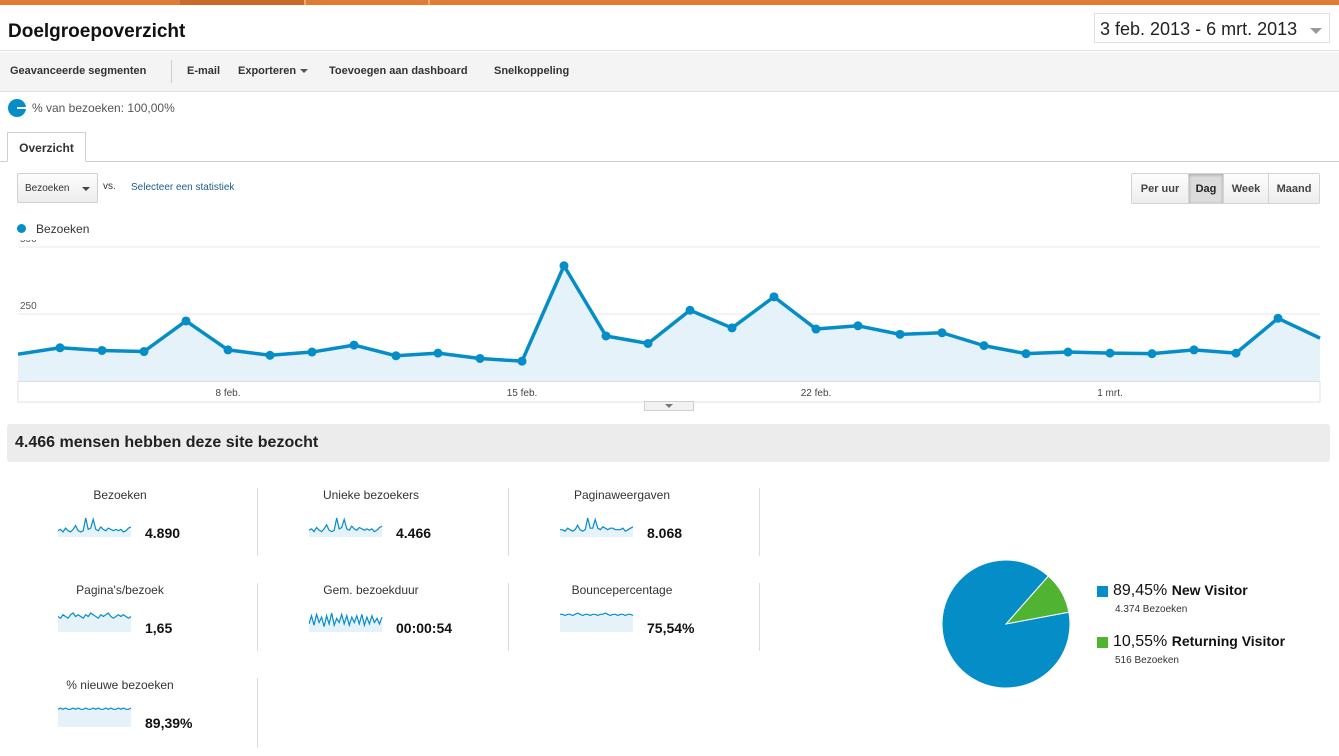  I want to click on y-tick-label: 250, so click(28, 306).